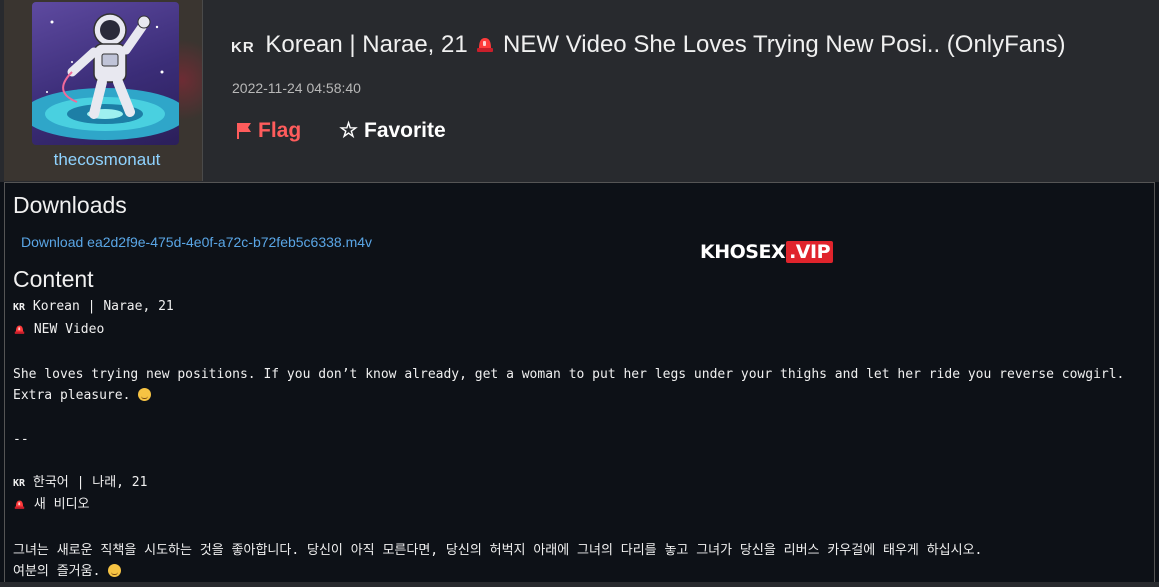  I want to click on favorite-button: ☆ Favorite, so click(392, 130).